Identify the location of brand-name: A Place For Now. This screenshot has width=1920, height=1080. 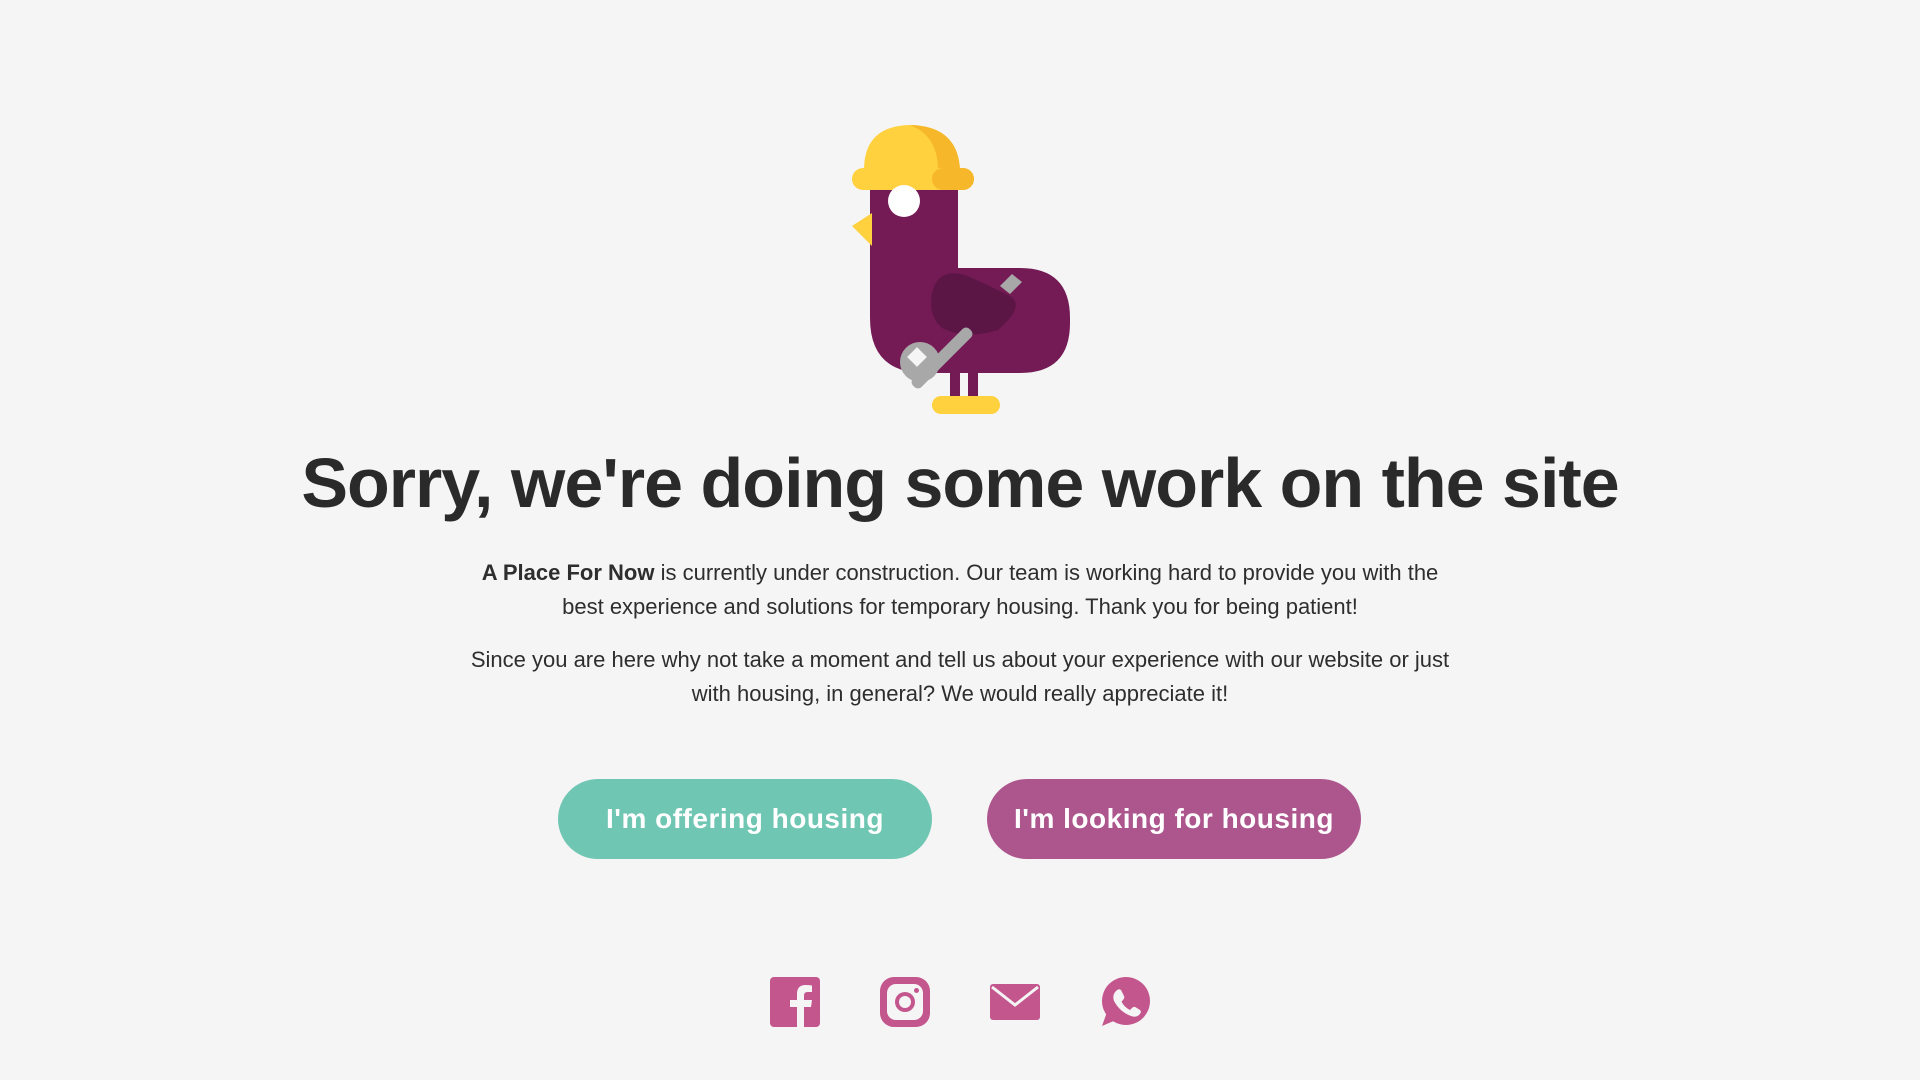
(568, 572).